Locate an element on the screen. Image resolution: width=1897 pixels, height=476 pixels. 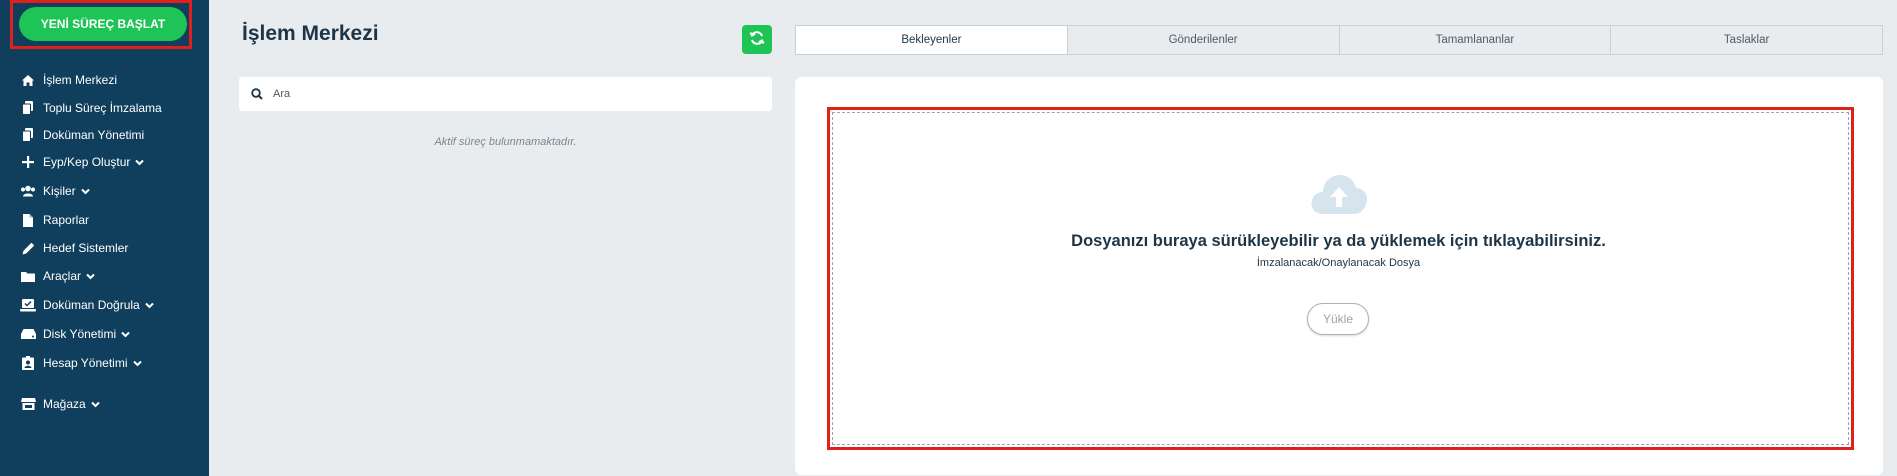
search-box is located at coordinates (505, 94).